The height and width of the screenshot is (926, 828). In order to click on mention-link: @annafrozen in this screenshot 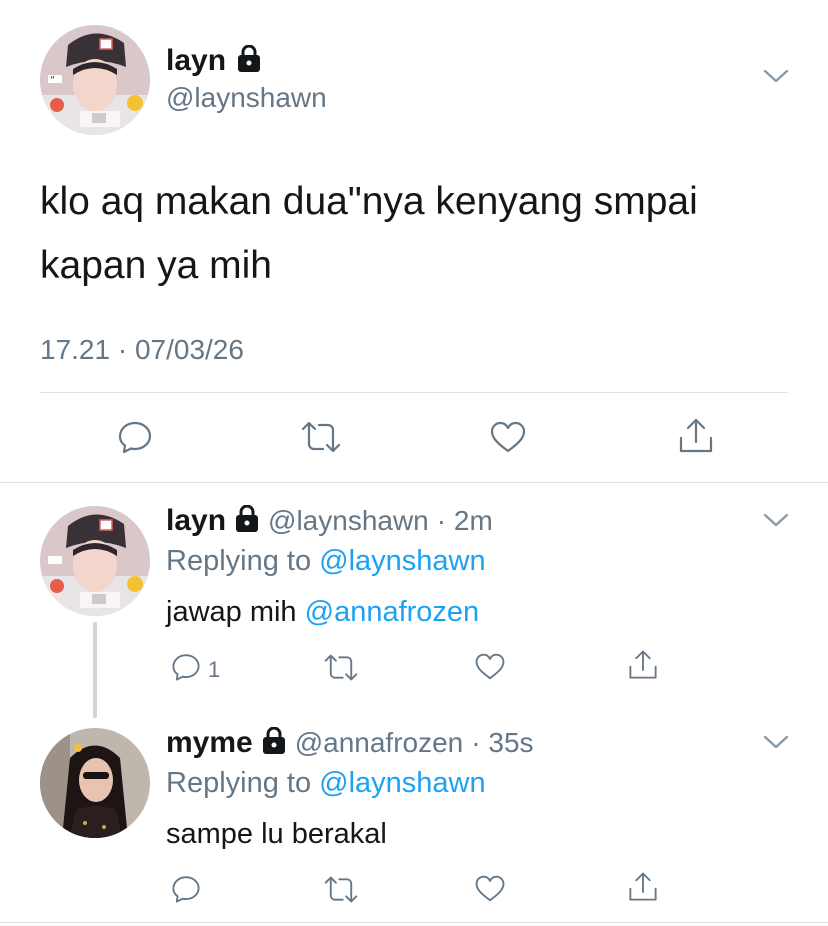, I will do `click(392, 612)`.